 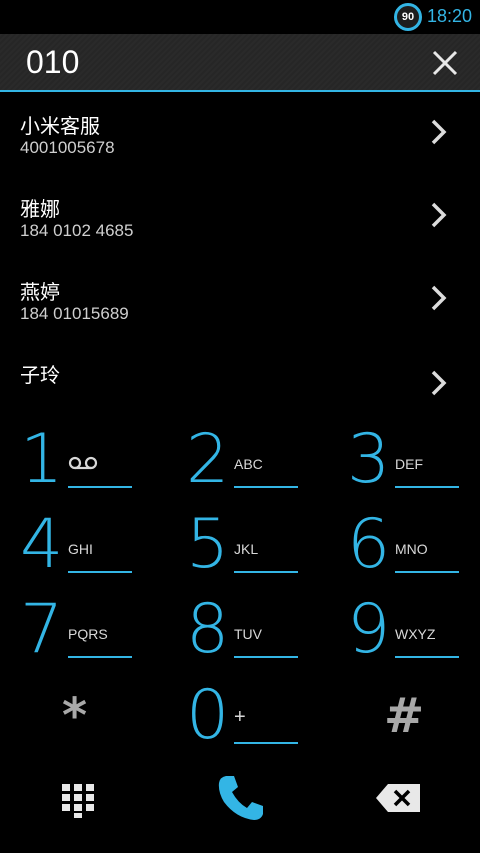 I want to click on key-letters: TUV, so click(x=248, y=634).